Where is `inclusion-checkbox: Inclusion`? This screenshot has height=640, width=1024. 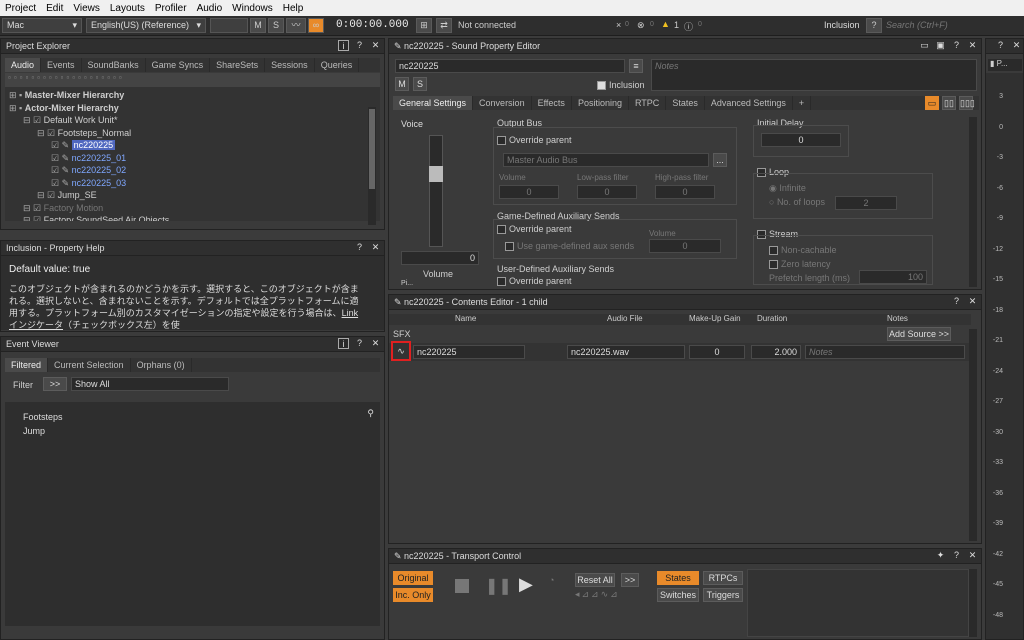
inclusion-checkbox: Inclusion is located at coordinates (621, 85).